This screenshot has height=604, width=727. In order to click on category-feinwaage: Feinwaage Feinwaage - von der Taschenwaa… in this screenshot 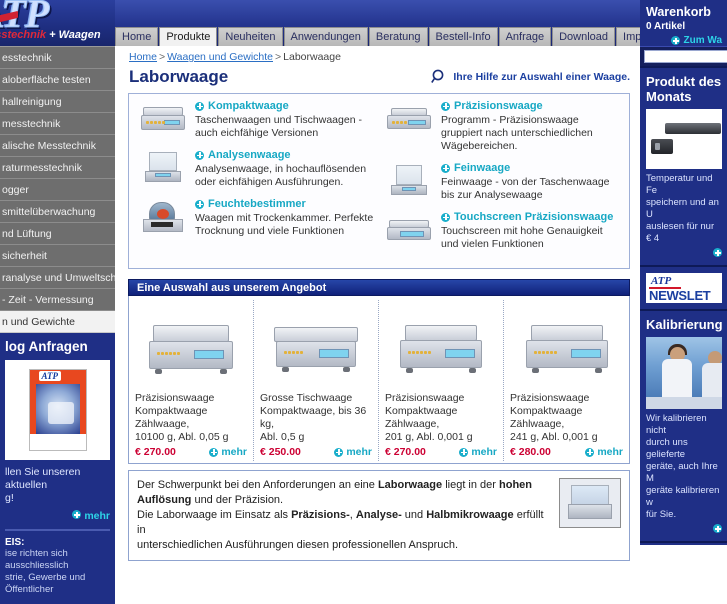, I will do `click(502, 182)`.